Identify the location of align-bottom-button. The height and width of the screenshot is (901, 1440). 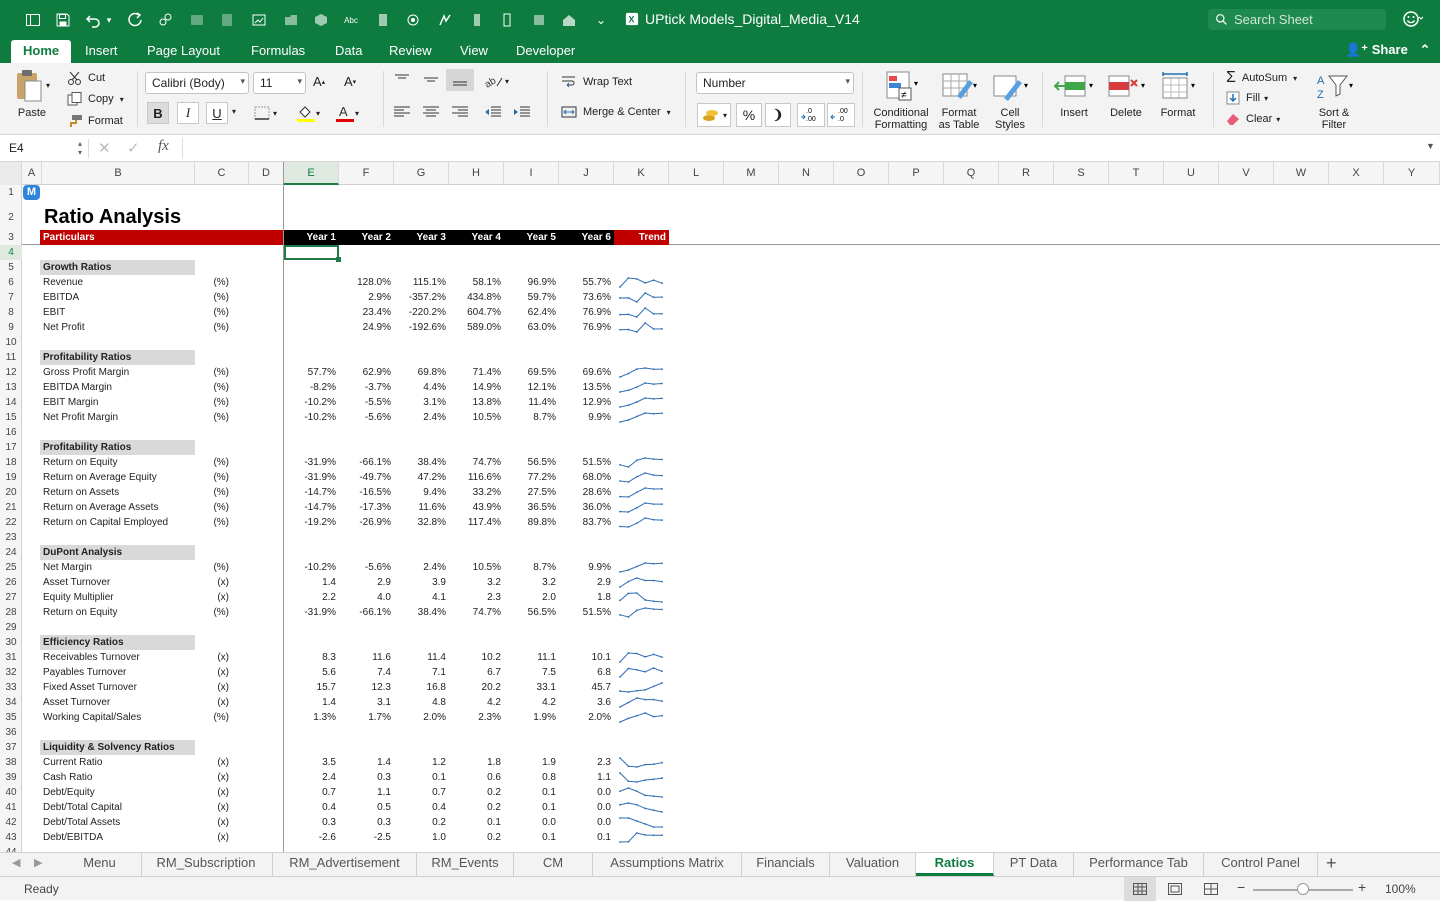
(460, 80).